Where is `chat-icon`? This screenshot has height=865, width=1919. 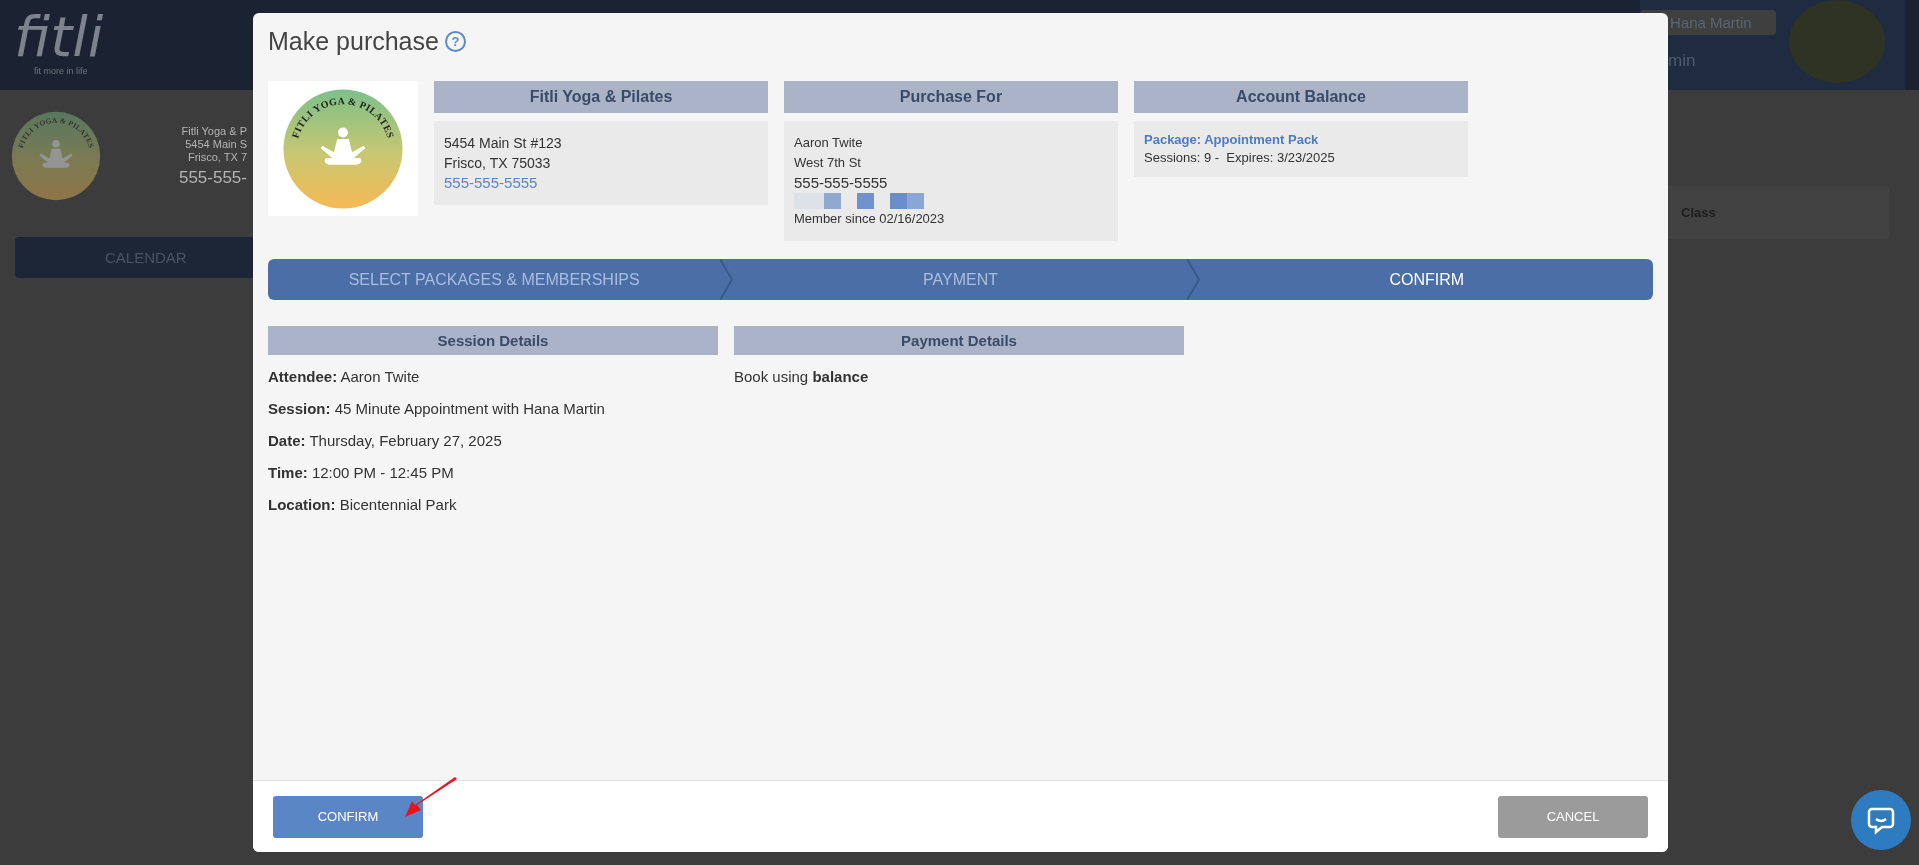
chat-icon is located at coordinates (1881, 820).